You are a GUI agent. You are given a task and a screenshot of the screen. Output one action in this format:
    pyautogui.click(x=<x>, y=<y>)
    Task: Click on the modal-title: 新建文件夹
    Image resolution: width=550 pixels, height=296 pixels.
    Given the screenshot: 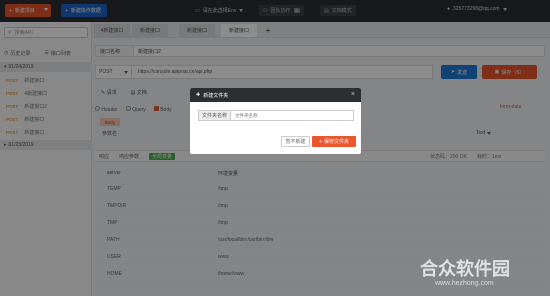 What is the action you would take?
    pyautogui.click(x=216, y=95)
    